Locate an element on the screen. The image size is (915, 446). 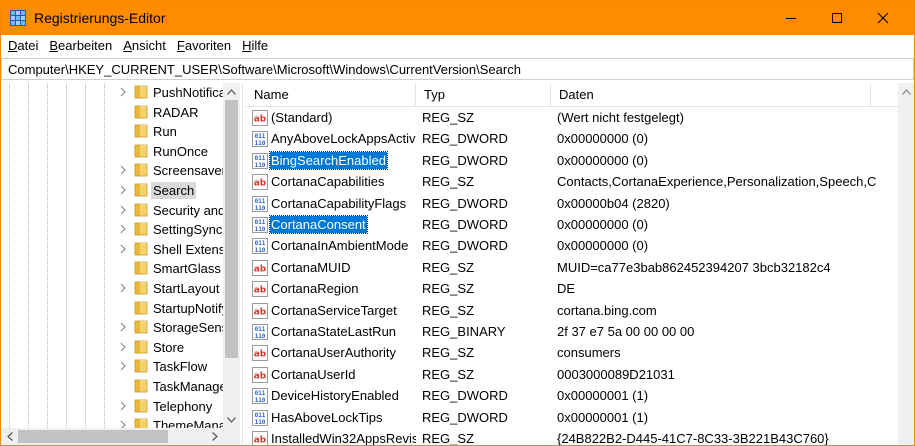
values-vertical-scrollbar is located at coordinates (906, 264).